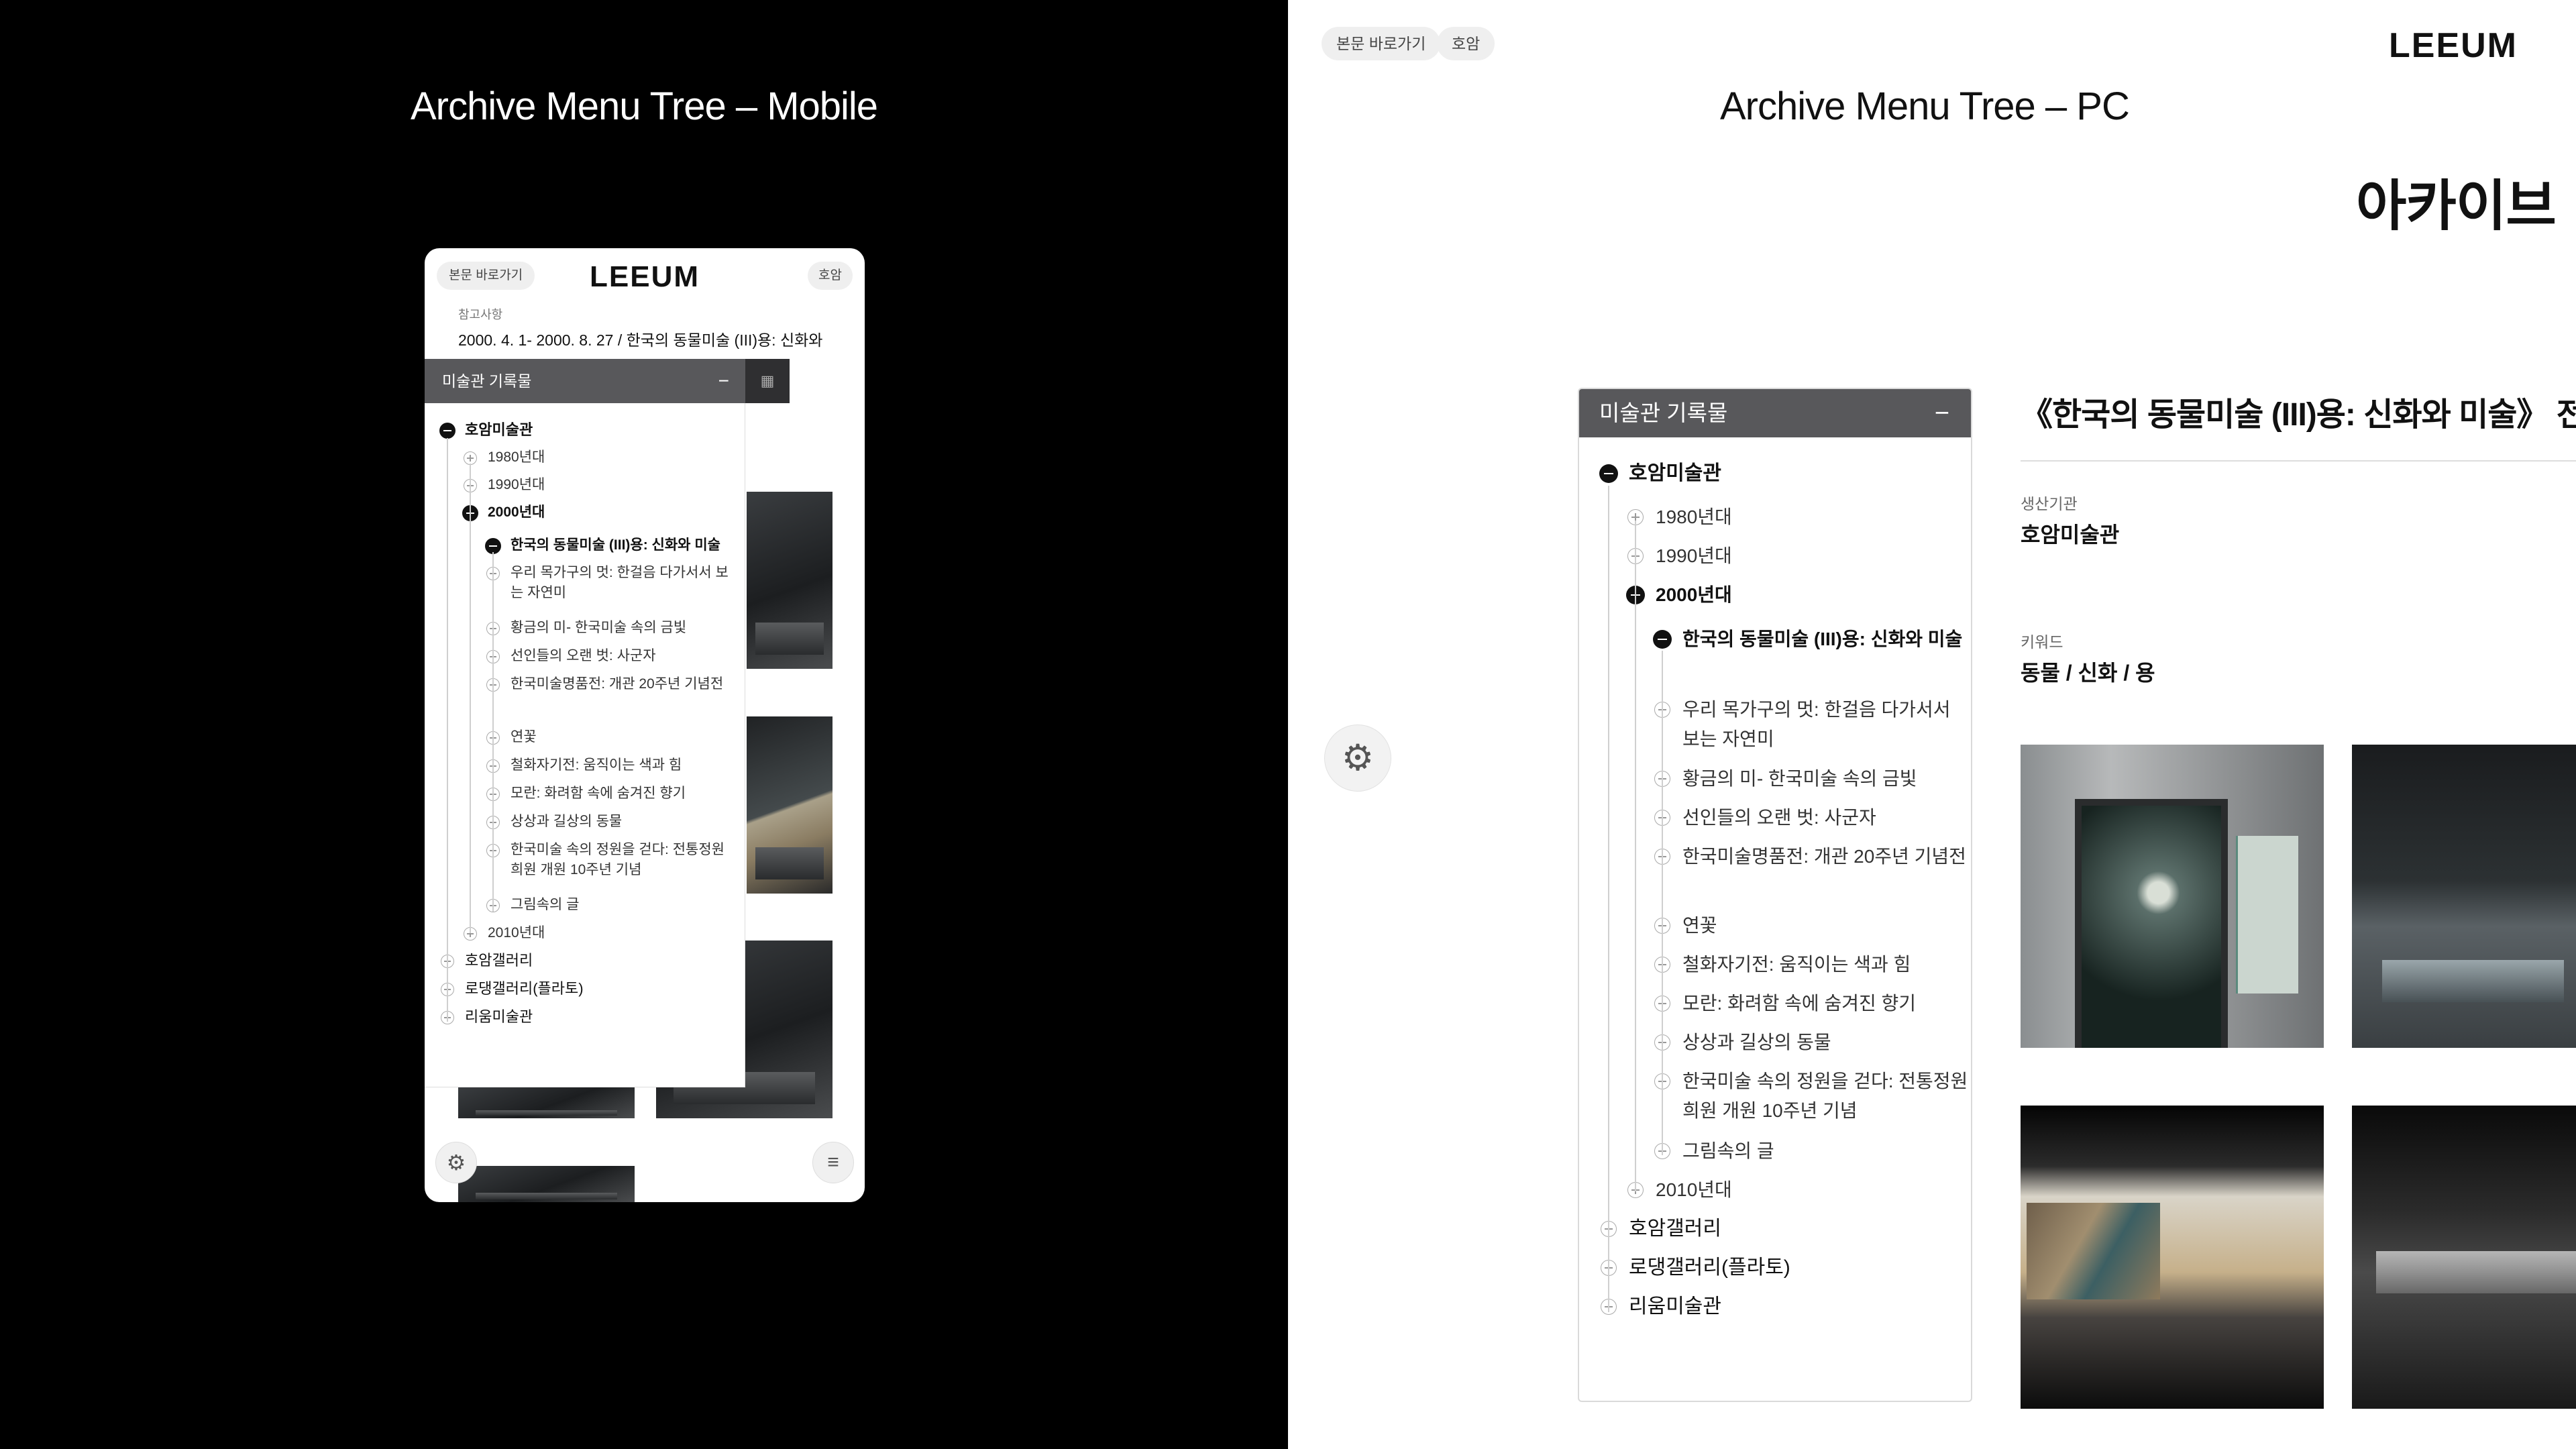 The width and height of the screenshot is (2576, 1449). What do you see at coordinates (833, 1162) in the screenshot?
I see `hamburger-menu-icon: ≡` at bounding box center [833, 1162].